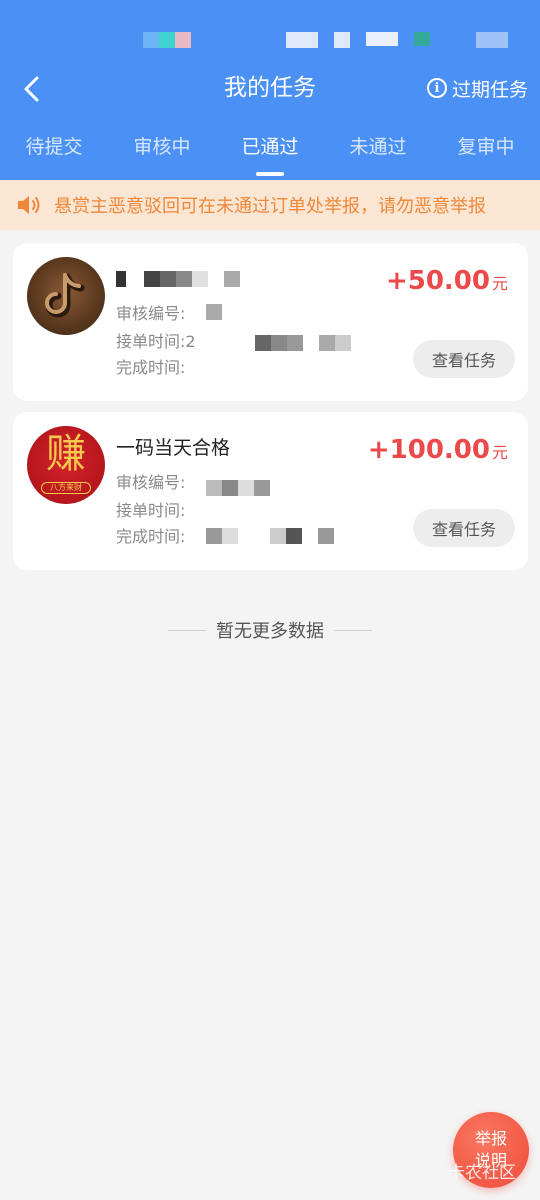 The width and height of the screenshot is (540, 1200). I want to click on accept-time-key: 接单时间:, so click(151, 341).